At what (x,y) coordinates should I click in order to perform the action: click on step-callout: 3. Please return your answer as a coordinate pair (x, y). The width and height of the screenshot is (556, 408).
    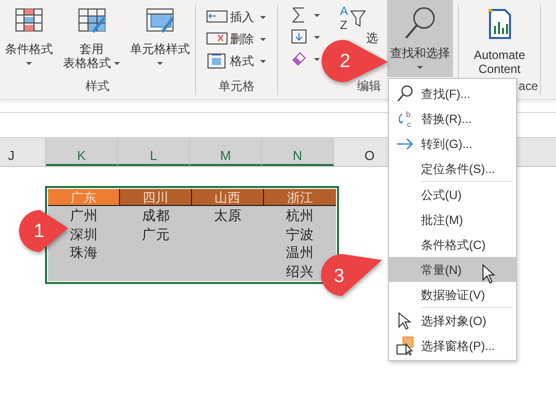
    Looking at the image, I should click on (351, 275).